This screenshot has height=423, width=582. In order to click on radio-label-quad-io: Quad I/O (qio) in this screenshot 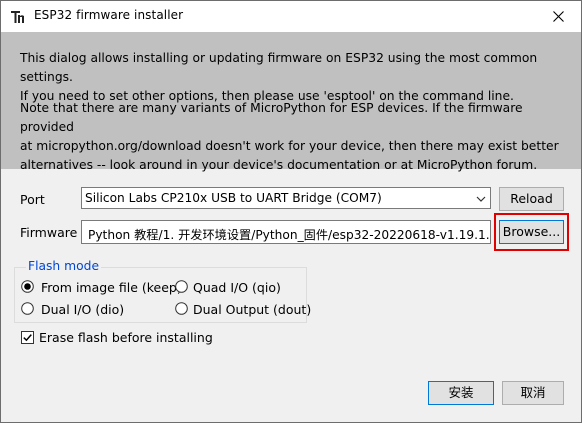, I will do `click(237, 287)`.